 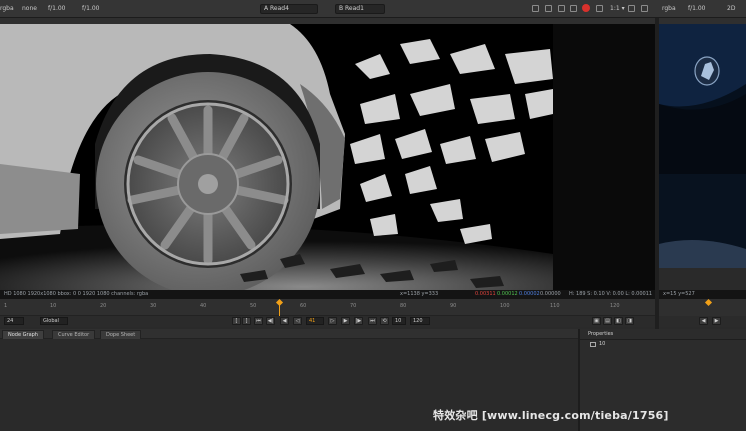 I want to click on viewer-splitter, so click(x=657, y=174).